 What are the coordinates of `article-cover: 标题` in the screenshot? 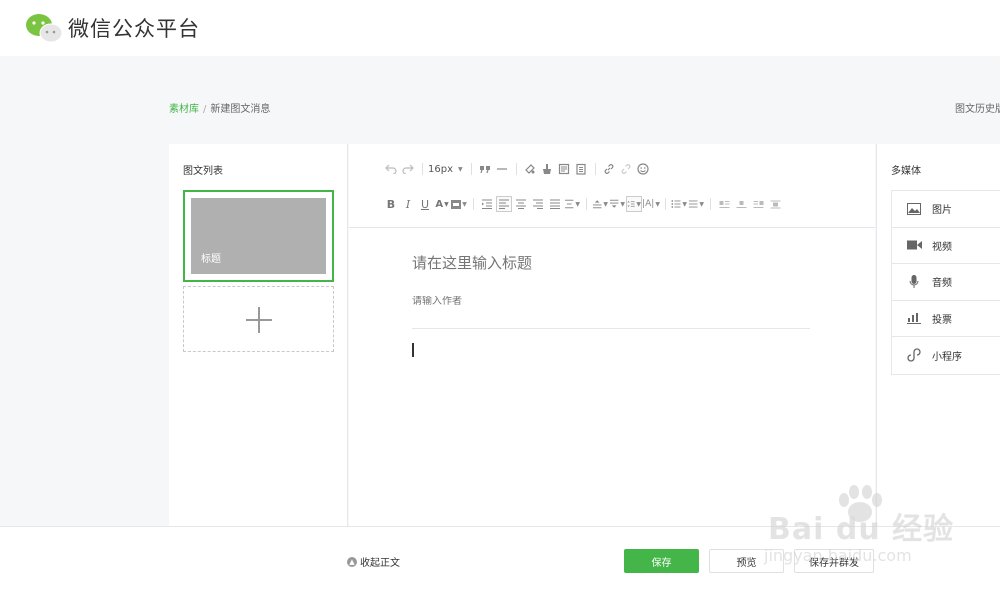 It's located at (258, 236).